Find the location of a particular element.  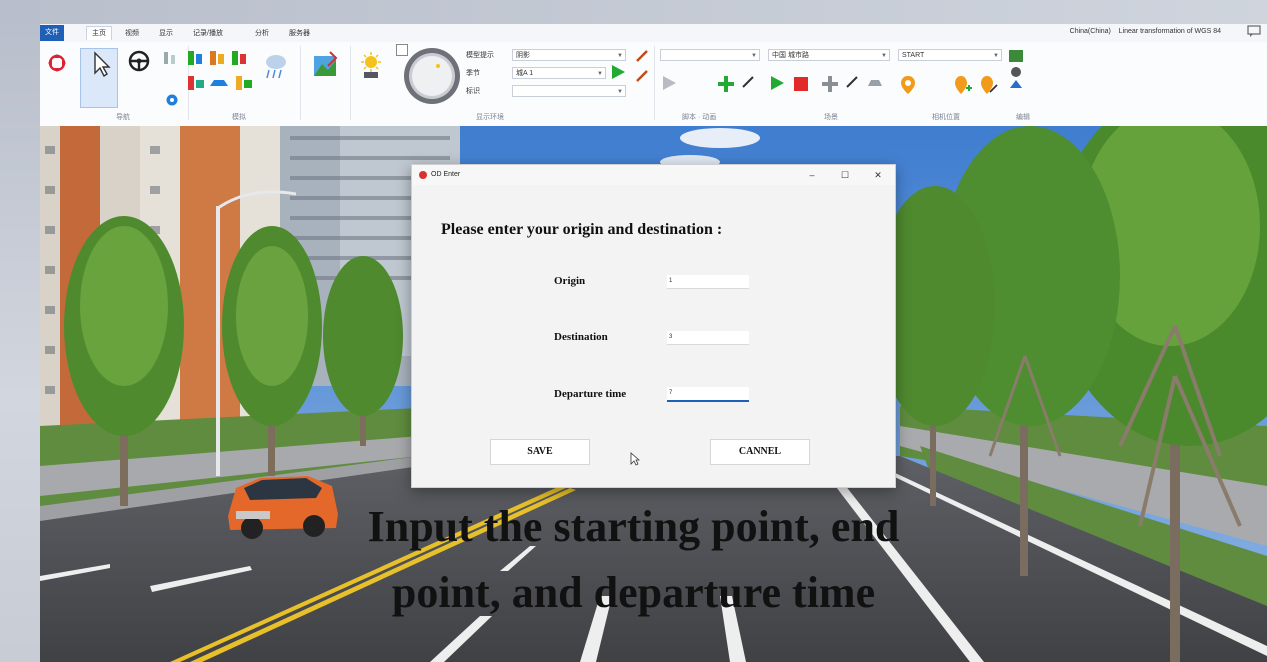

signal-icon is located at coordinates (170, 58).